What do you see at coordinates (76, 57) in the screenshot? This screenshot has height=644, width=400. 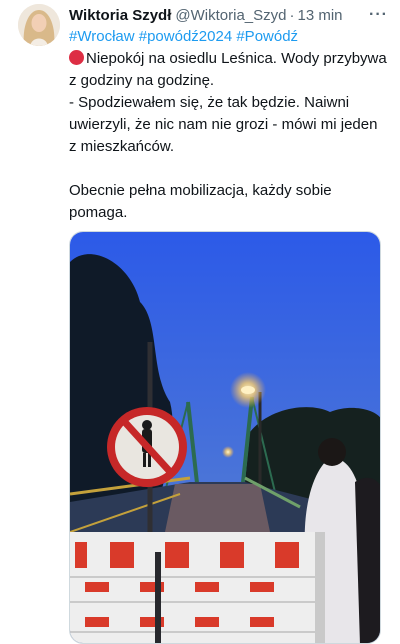 I see `red-circle-icon` at bounding box center [76, 57].